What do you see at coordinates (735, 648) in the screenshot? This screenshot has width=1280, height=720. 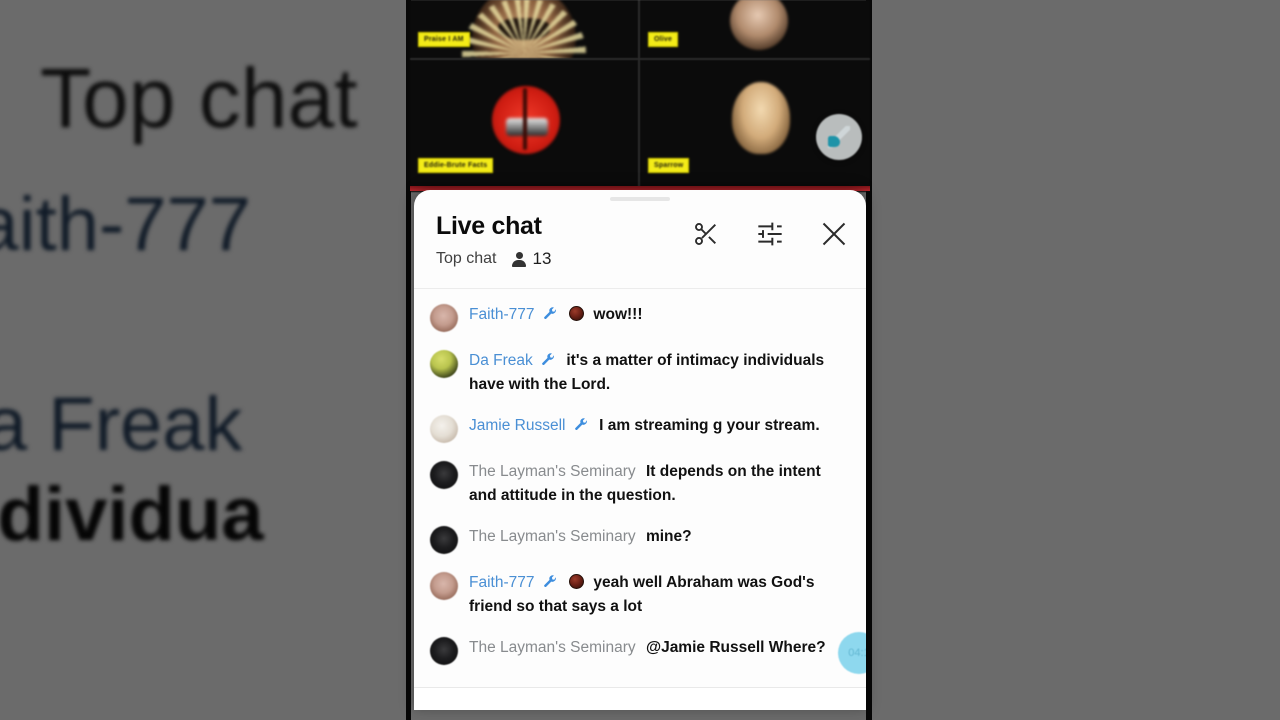 I see `message-text: @Jamie Russell Where?` at bounding box center [735, 648].